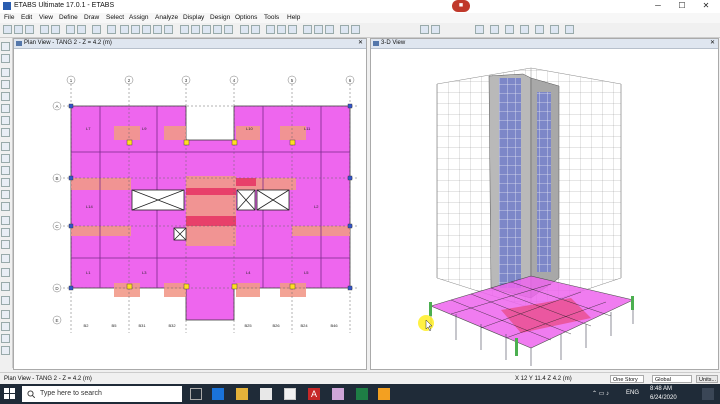  What do you see at coordinates (9, 18) in the screenshot?
I see `menu-file: File` at bounding box center [9, 18].